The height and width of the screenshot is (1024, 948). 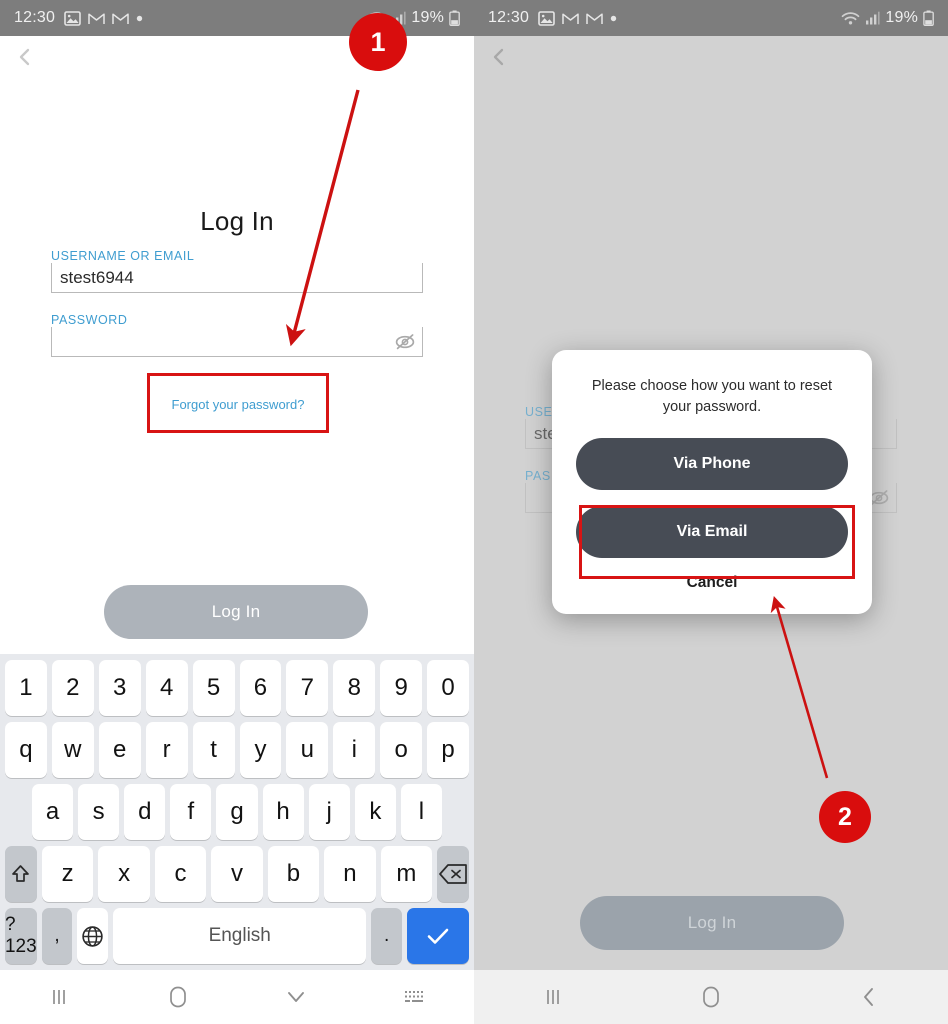 I want to click on login-submit-button: Log In, so click(x=236, y=612).